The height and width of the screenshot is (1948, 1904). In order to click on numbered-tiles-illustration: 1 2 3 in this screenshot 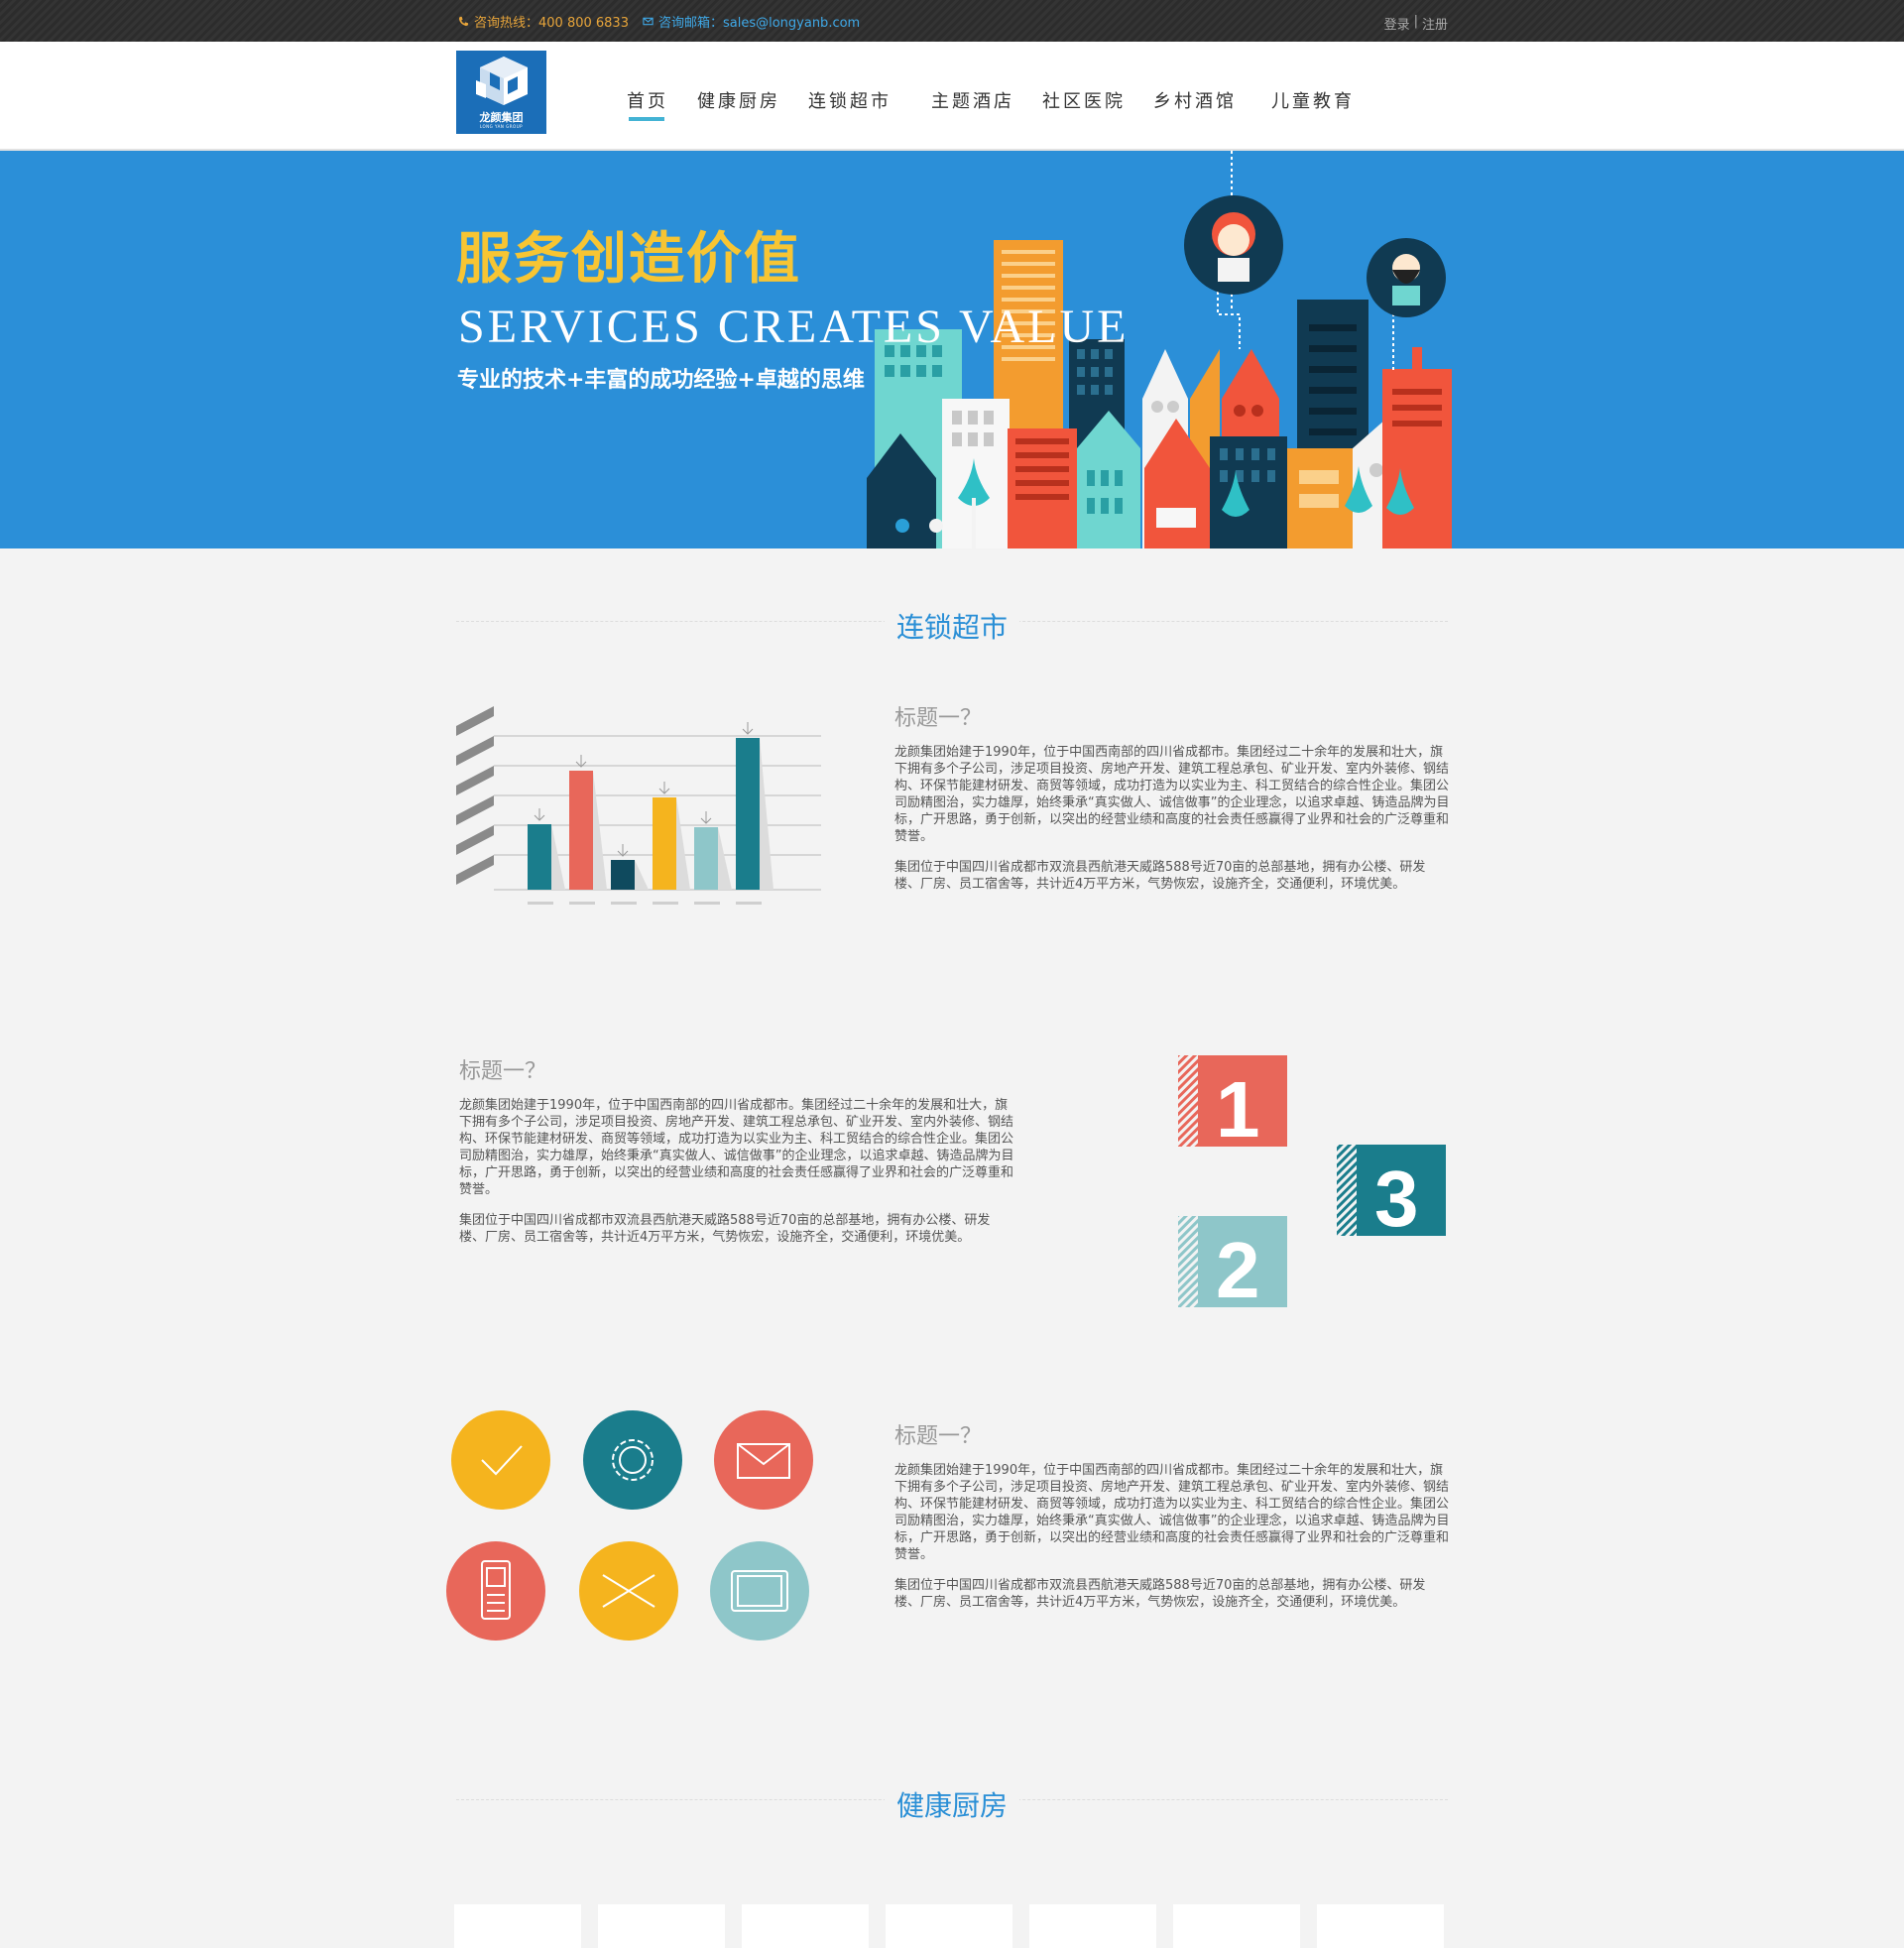, I will do `click(1312, 1182)`.